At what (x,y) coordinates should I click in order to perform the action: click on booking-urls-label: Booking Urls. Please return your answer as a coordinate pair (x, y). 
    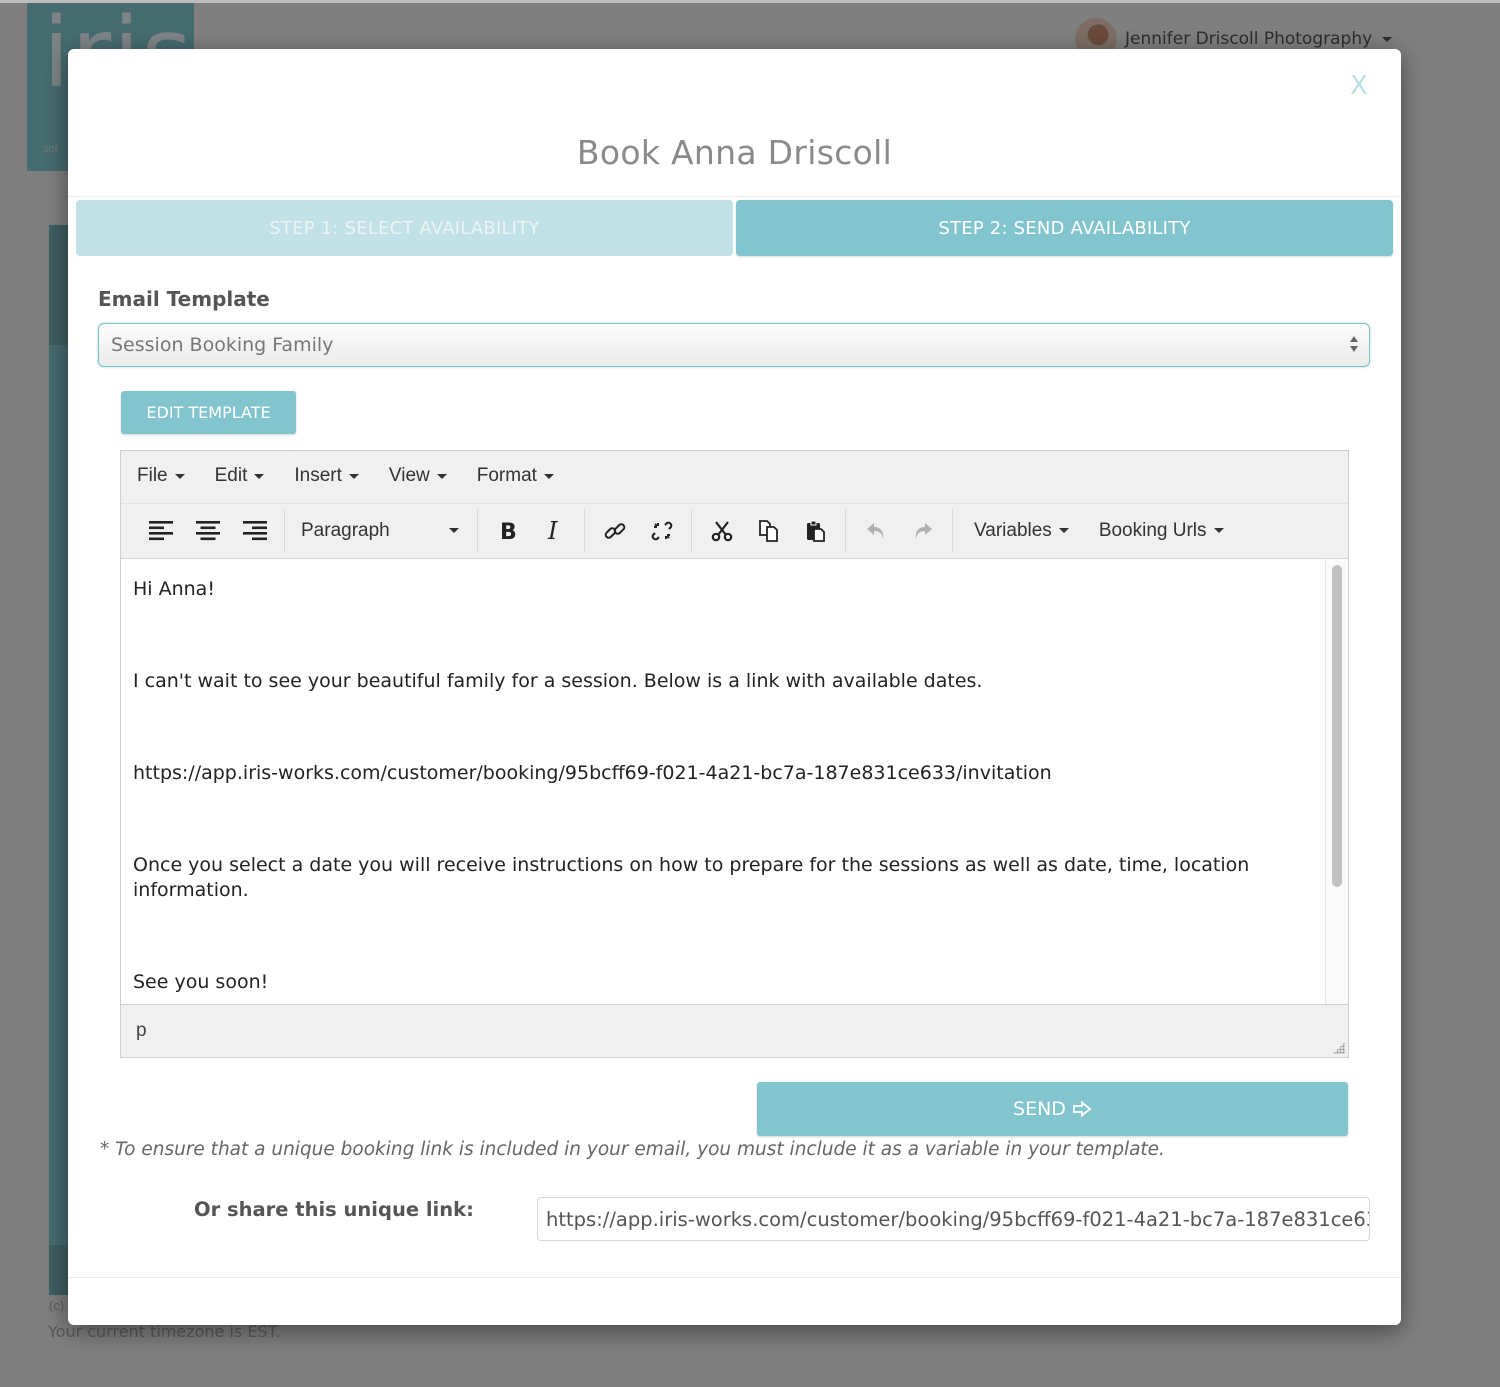
    Looking at the image, I should click on (1152, 530).